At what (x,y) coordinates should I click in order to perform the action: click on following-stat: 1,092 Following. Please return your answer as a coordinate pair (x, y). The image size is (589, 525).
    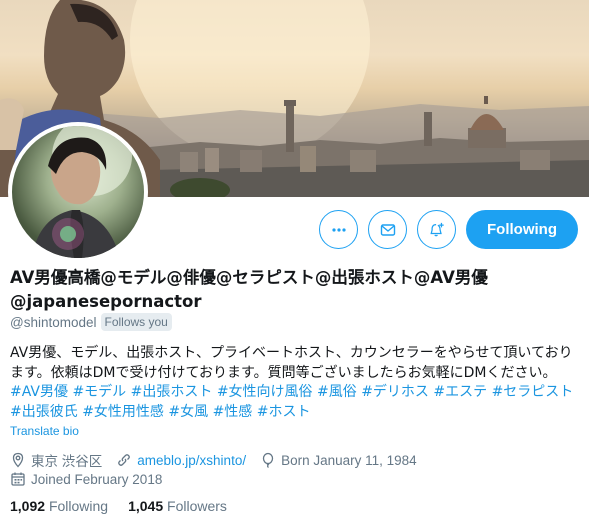
    Looking at the image, I should click on (59, 506).